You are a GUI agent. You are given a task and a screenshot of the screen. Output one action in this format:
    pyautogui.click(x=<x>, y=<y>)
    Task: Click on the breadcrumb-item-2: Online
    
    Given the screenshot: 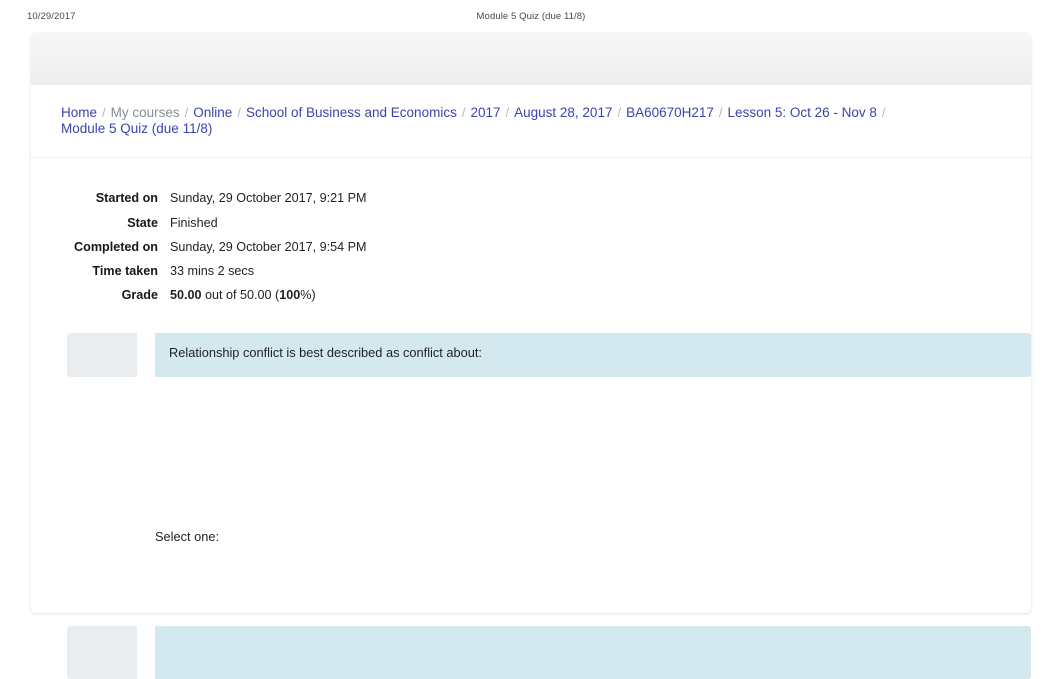 What is the action you would take?
    pyautogui.click(x=212, y=113)
    